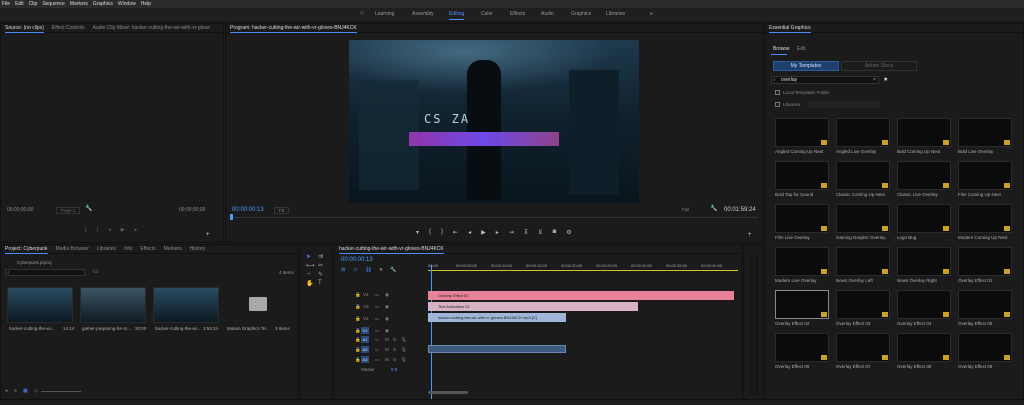 This screenshot has width=1024, height=405. What do you see at coordinates (540, 232) in the screenshot?
I see `extract-icon: ⊻` at bounding box center [540, 232].